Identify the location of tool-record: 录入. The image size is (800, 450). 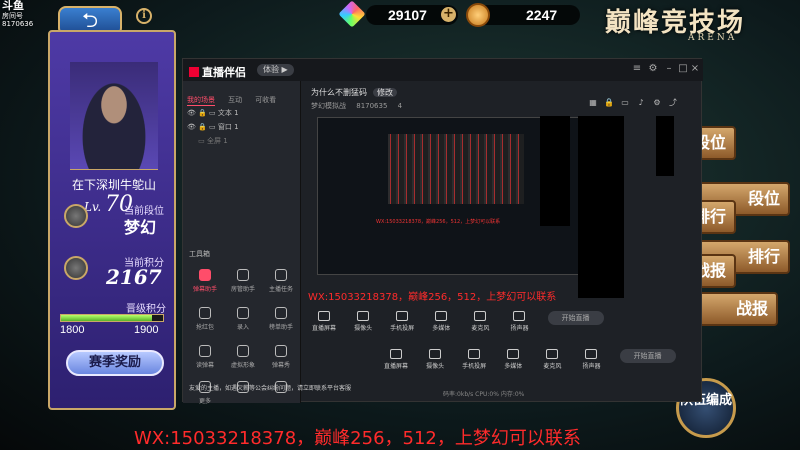
(243, 322).